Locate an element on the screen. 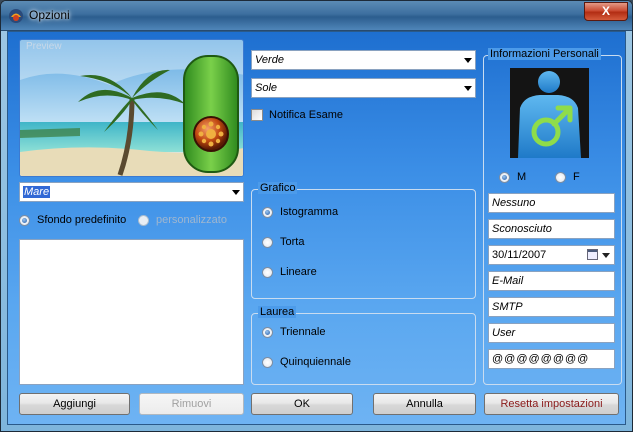 This screenshot has height=432, width=633. male-symbol-icon is located at coordinates (549, 114).